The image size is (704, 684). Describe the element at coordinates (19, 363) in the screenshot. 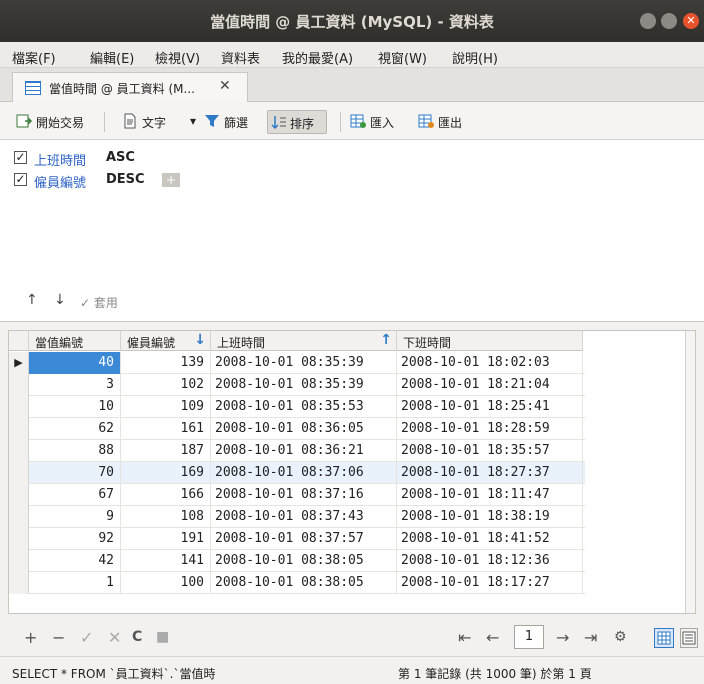

I see `row-selector: ▶` at that location.